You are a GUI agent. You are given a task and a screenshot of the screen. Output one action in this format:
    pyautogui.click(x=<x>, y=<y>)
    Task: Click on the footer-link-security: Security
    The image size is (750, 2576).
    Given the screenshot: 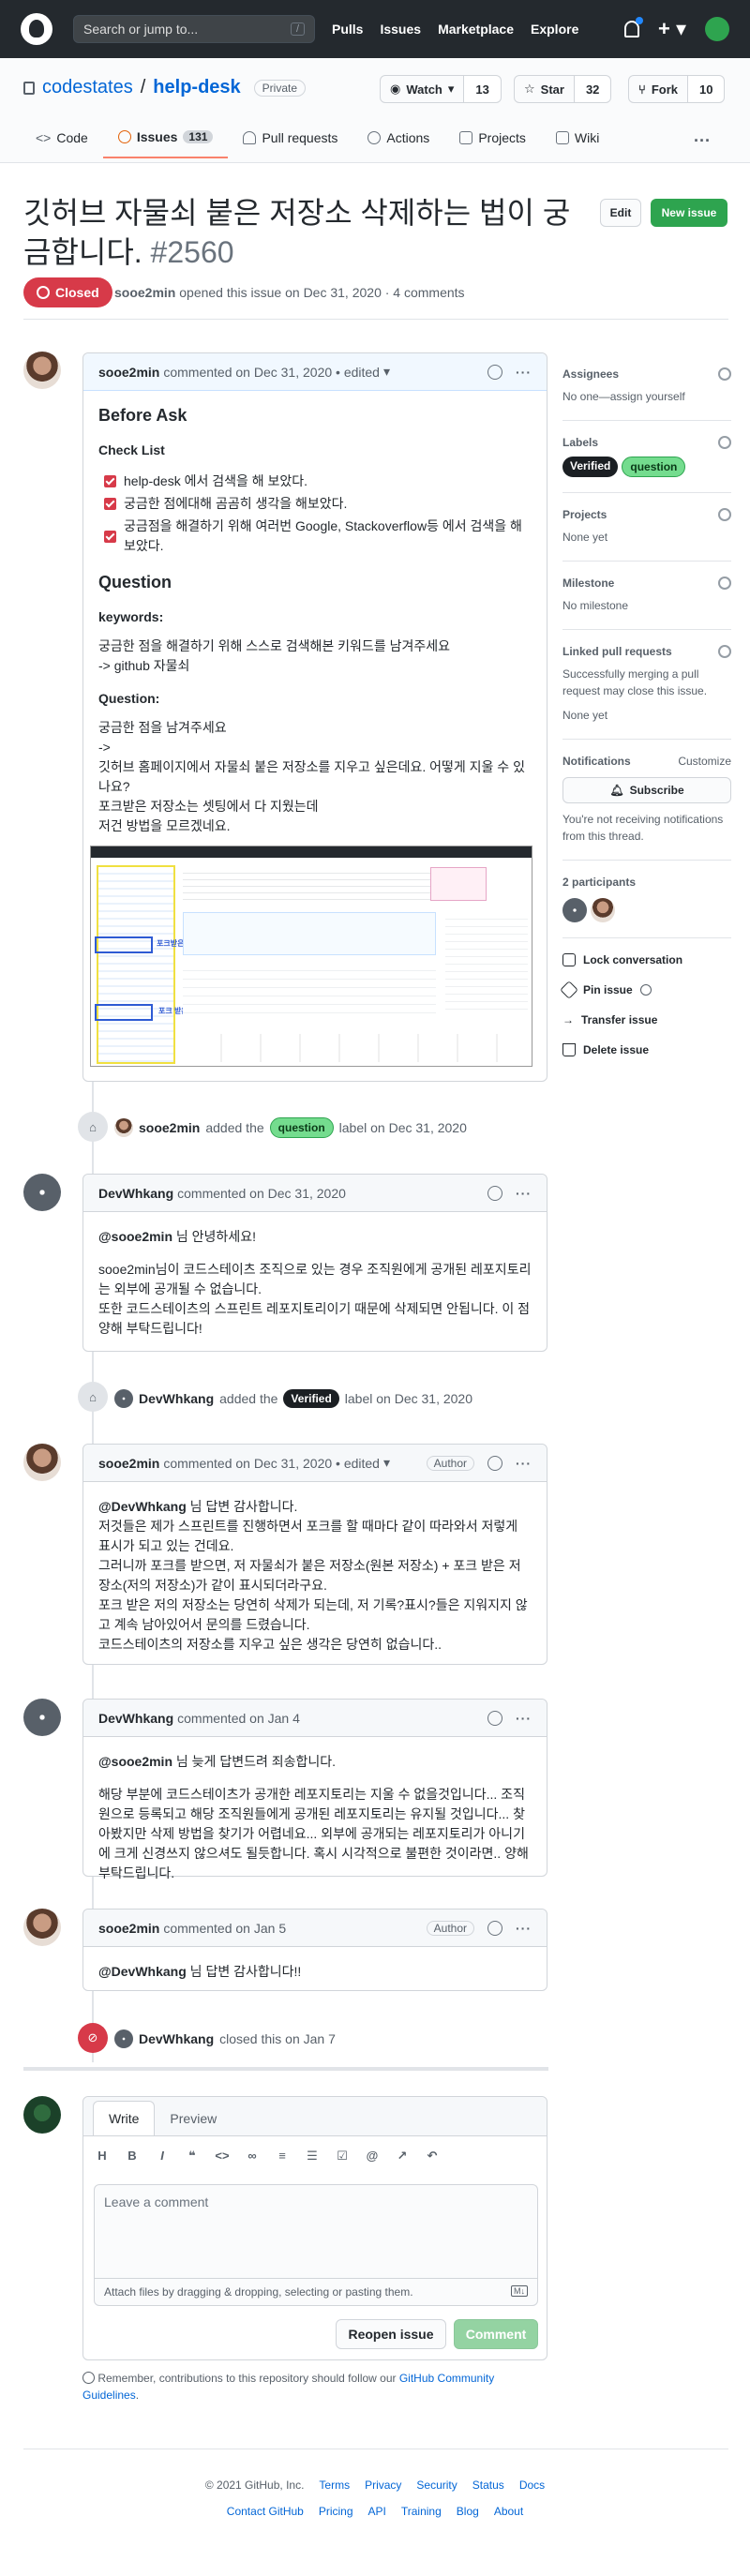 What is the action you would take?
    pyautogui.click(x=436, y=2485)
    